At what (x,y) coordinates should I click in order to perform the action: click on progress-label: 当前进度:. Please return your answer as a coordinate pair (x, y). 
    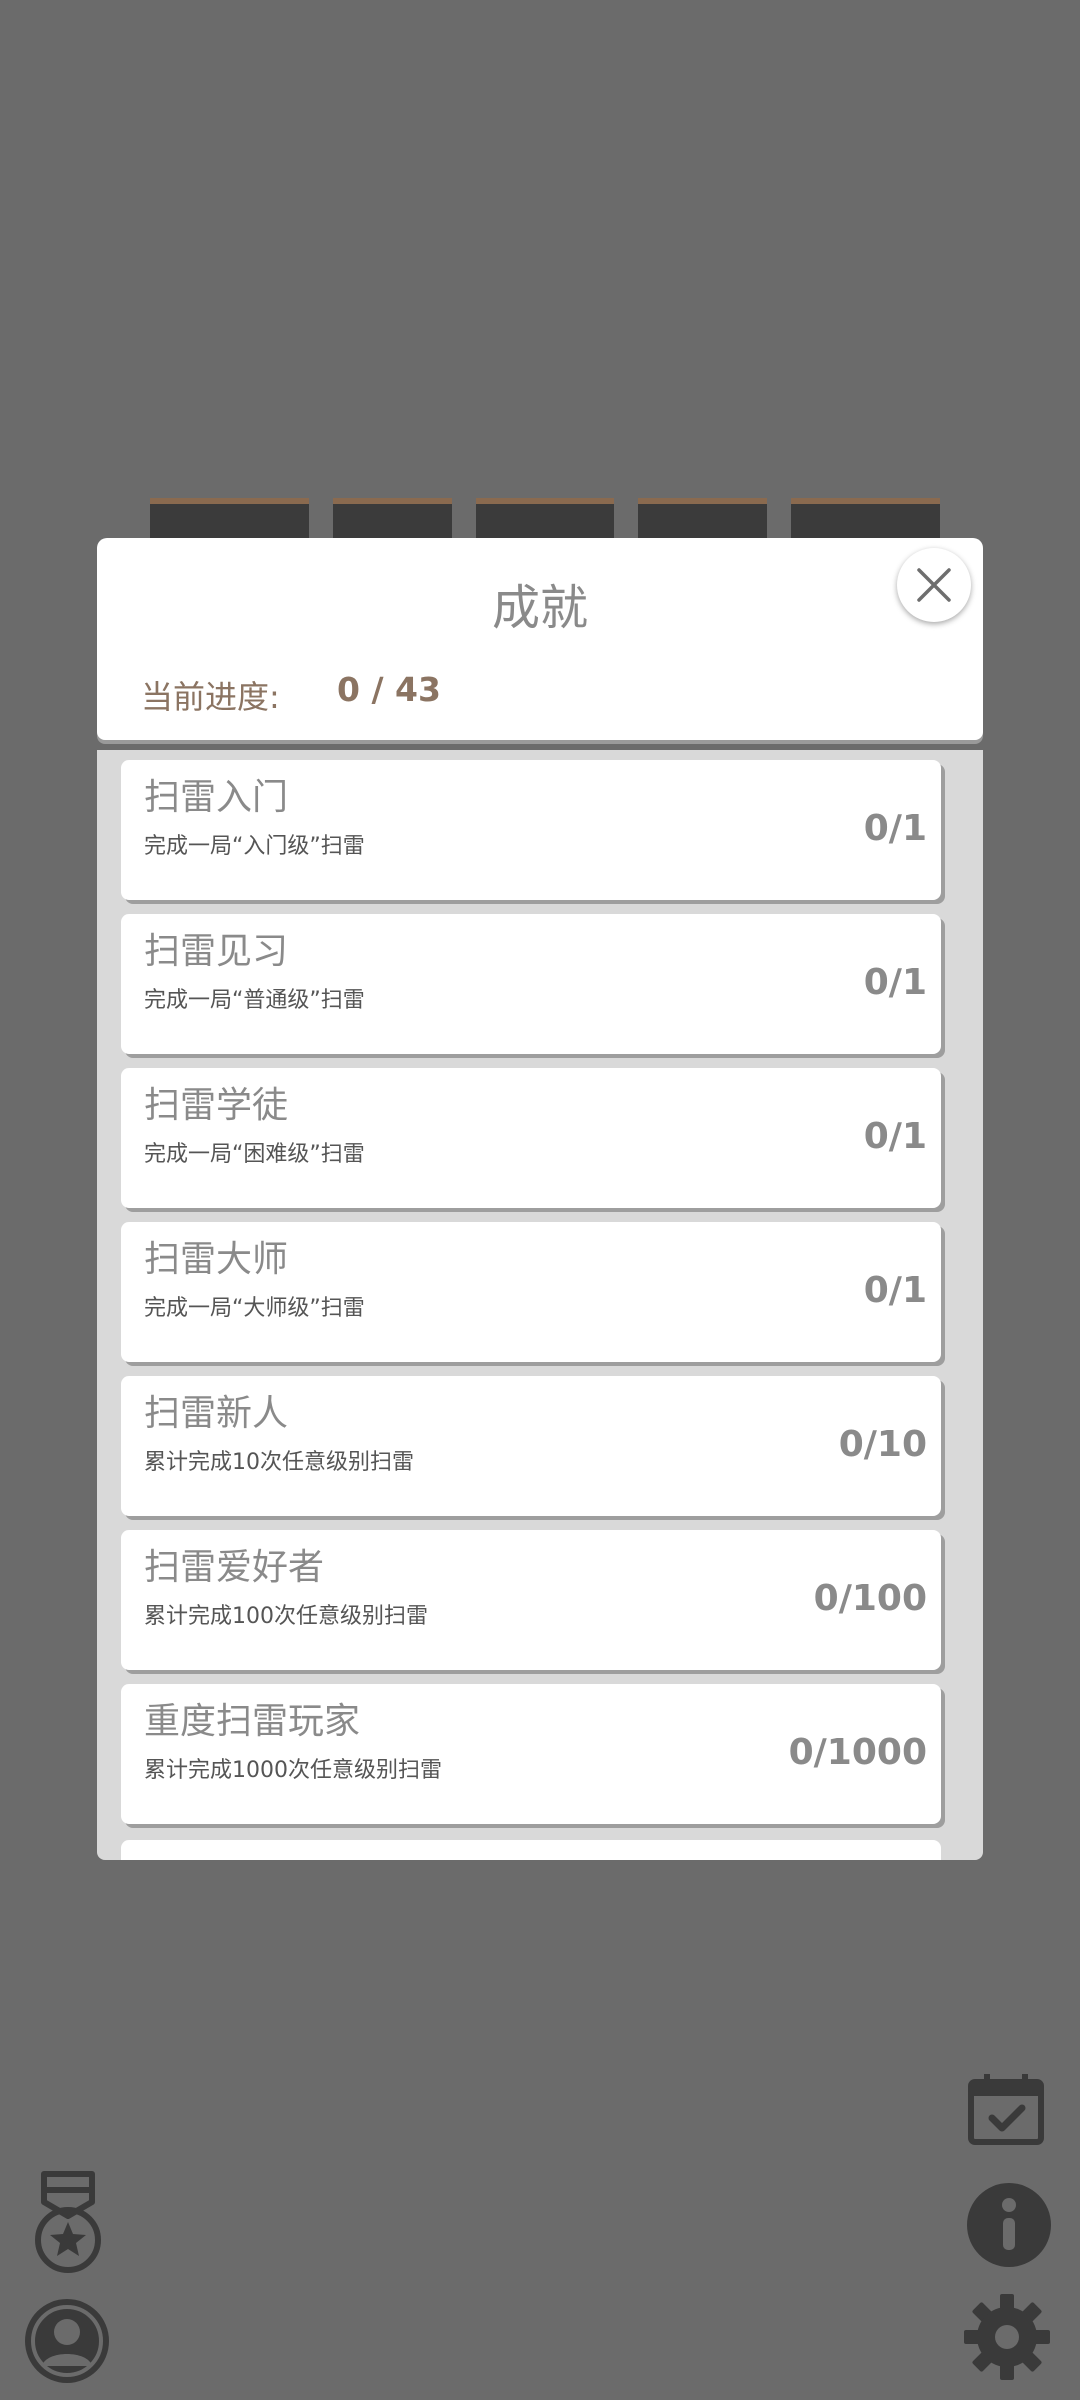
    Looking at the image, I should click on (210, 697).